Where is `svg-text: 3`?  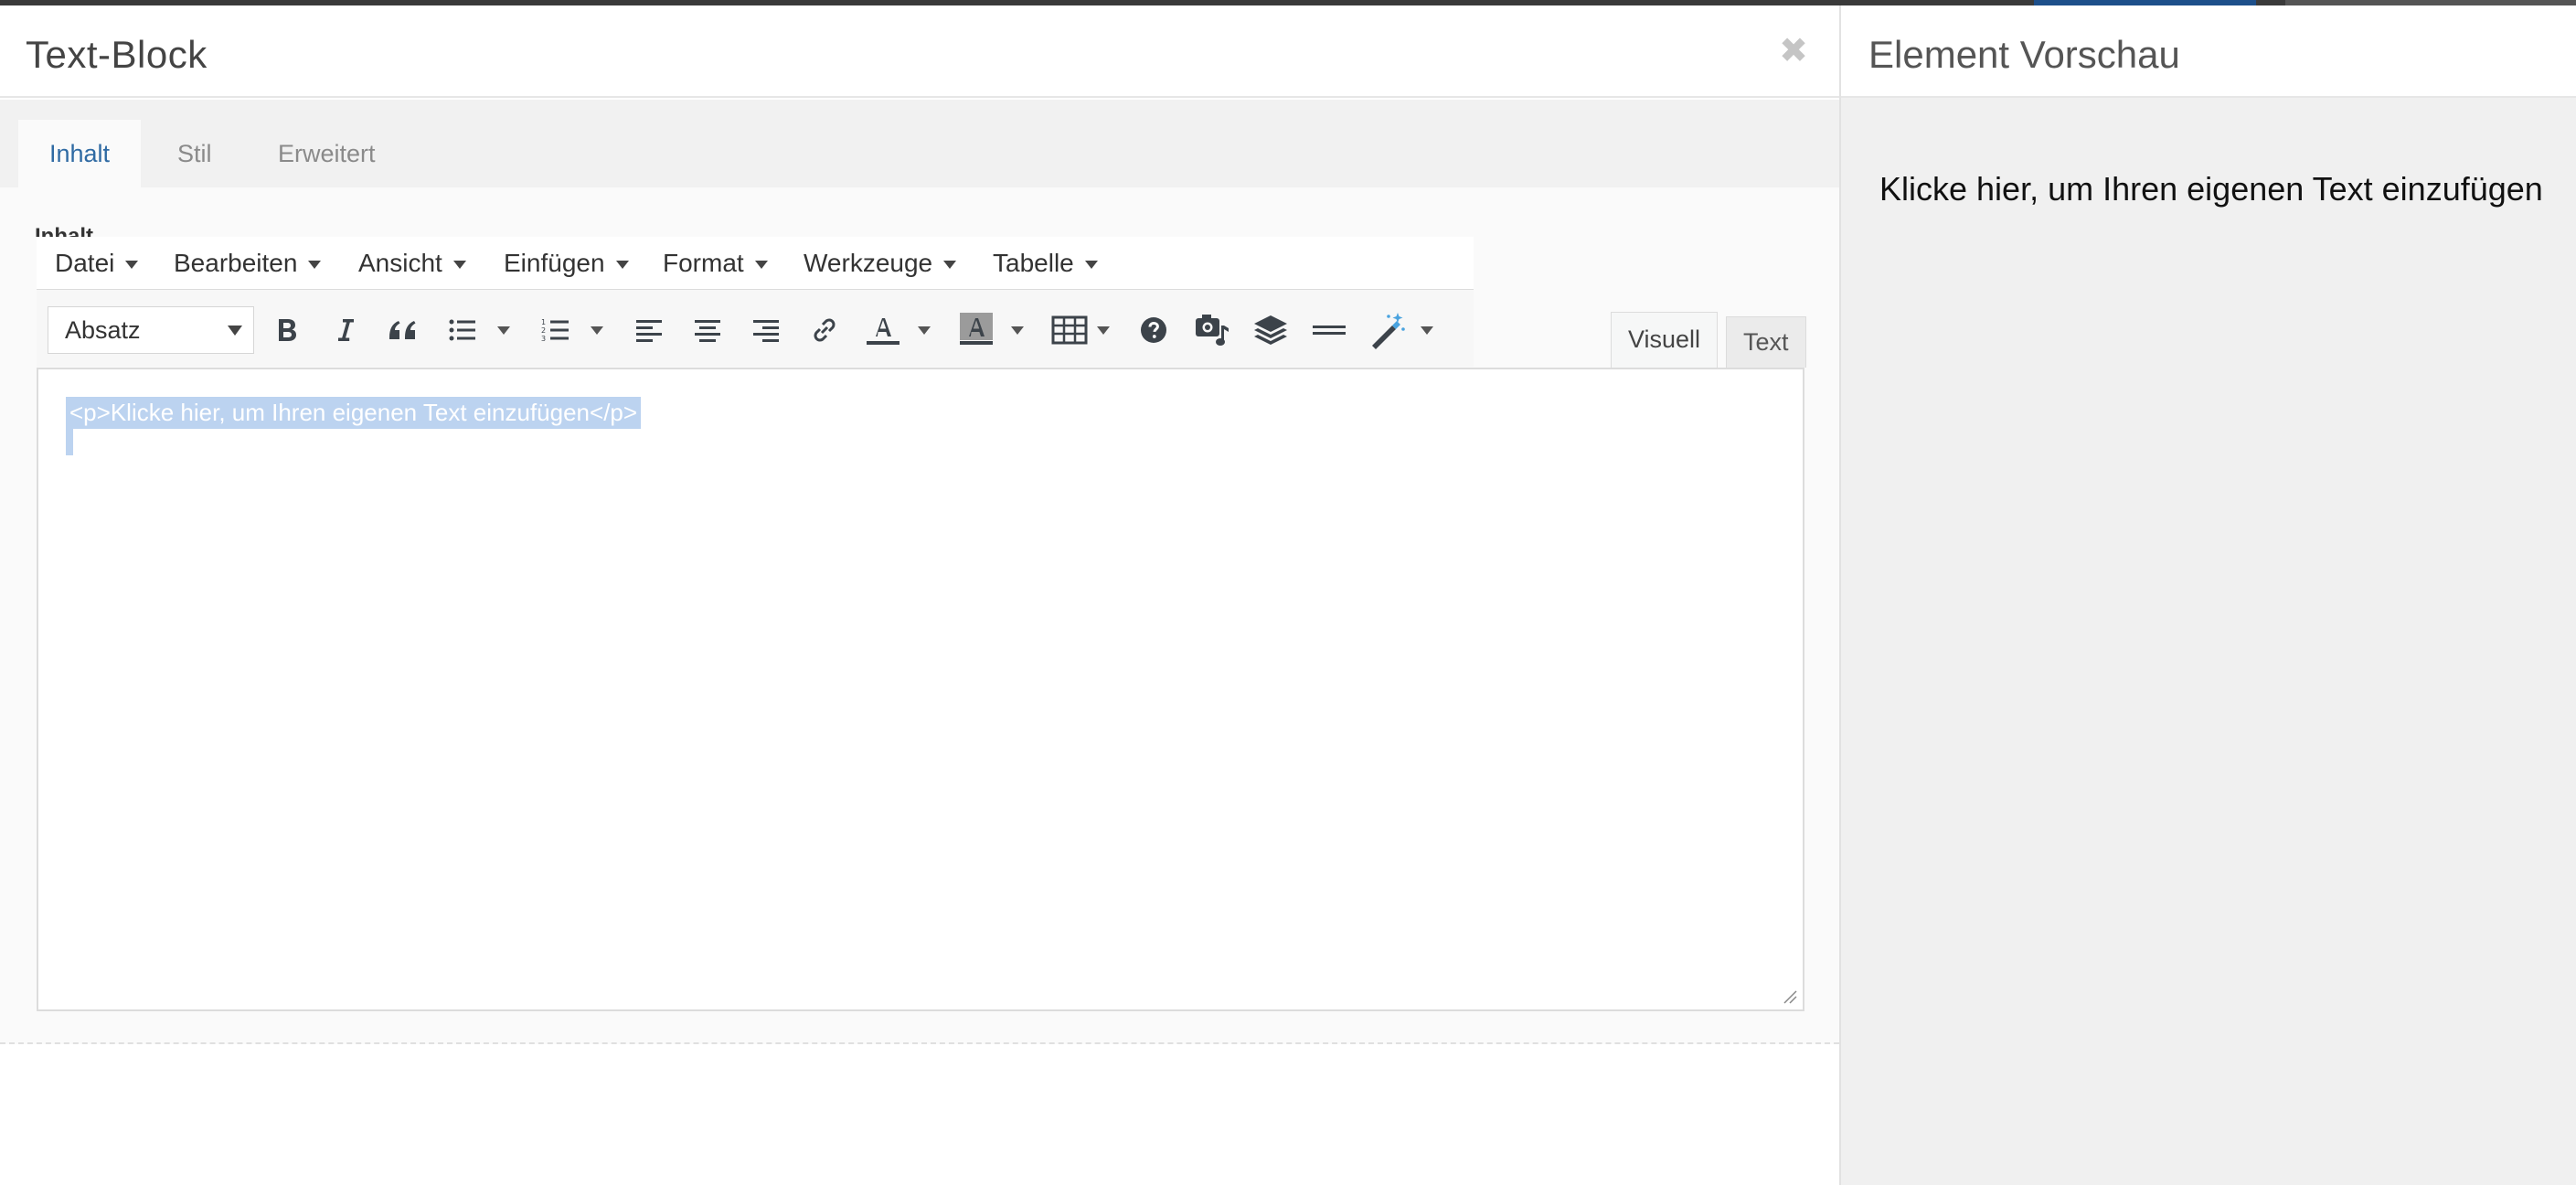 svg-text: 3 is located at coordinates (543, 339).